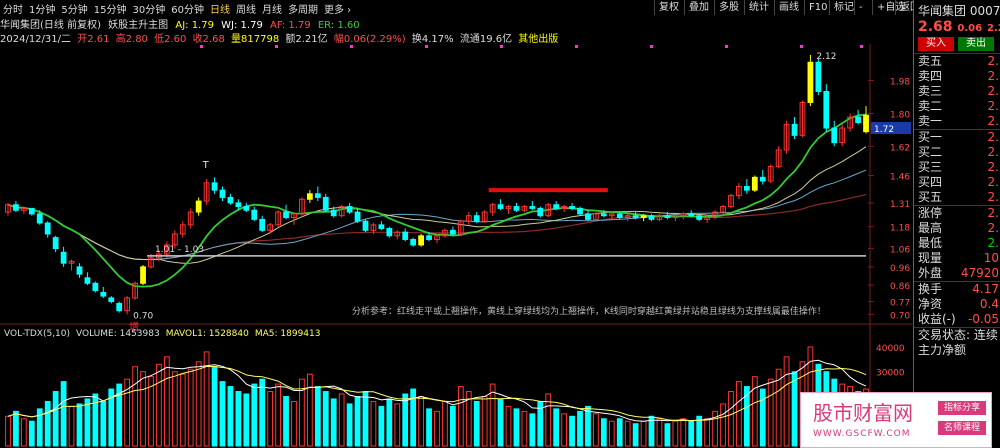 The width and height of the screenshot is (1000, 448). Describe the element at coordinates (957, 243) in the screenshot. I see `quote-row: 最低 2.` at that location.